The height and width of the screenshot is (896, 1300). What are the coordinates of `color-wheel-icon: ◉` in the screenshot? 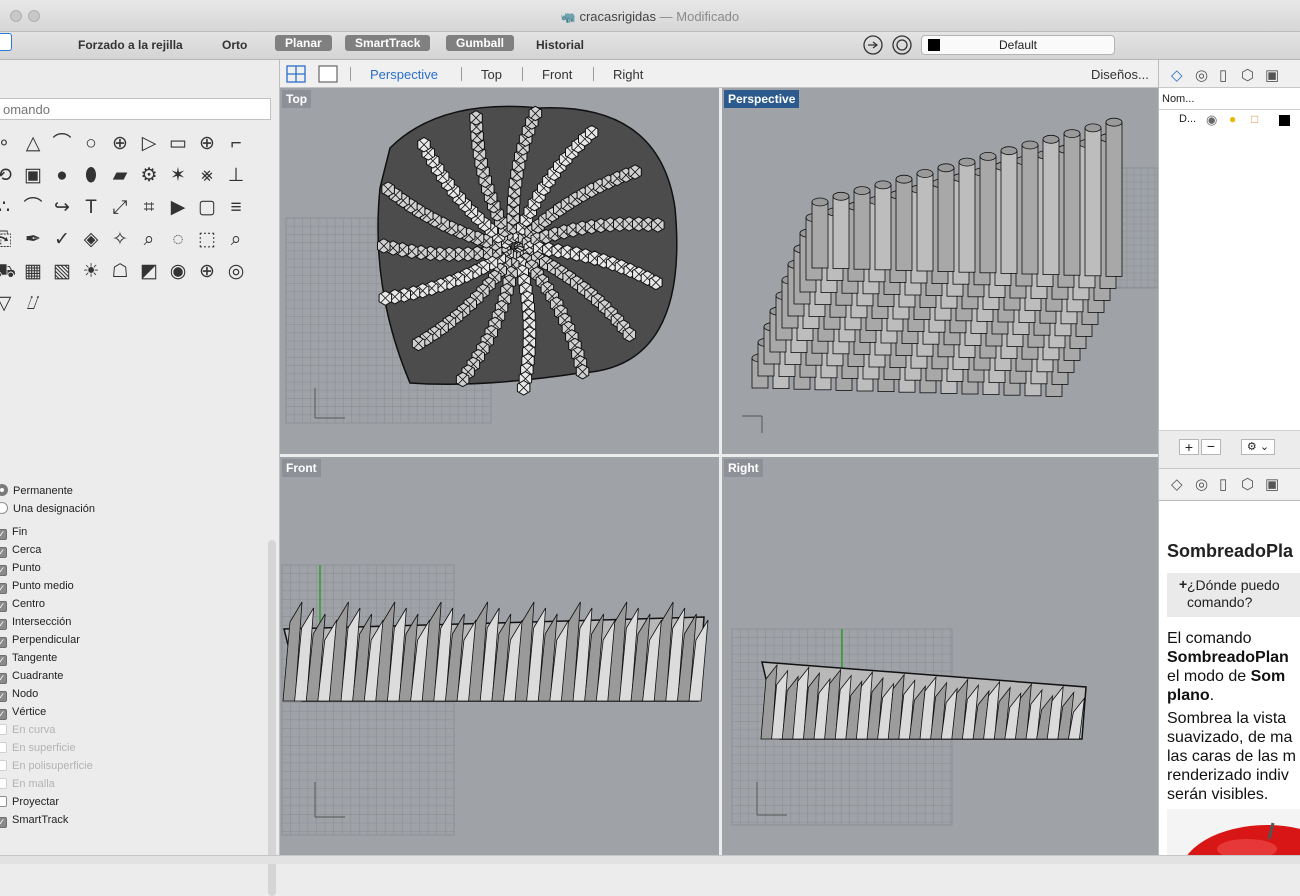 It's located at (178, 272).